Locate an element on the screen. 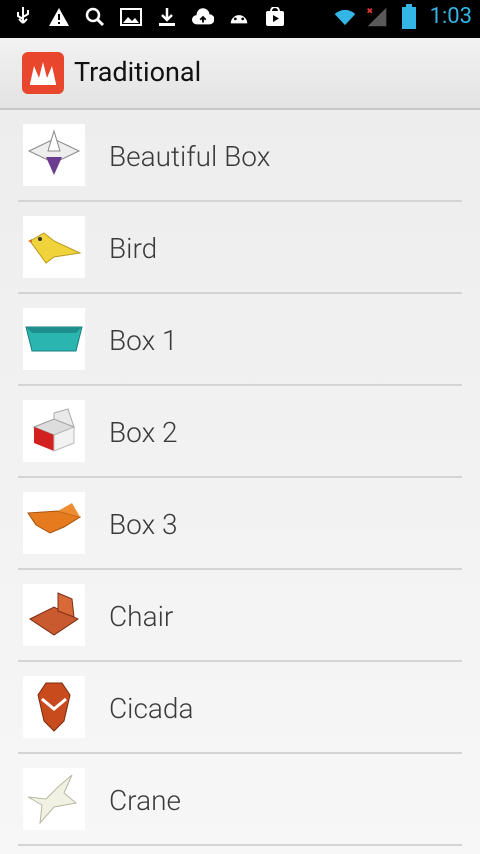  action-bar: Traditional is located at coordinates (240, 74).